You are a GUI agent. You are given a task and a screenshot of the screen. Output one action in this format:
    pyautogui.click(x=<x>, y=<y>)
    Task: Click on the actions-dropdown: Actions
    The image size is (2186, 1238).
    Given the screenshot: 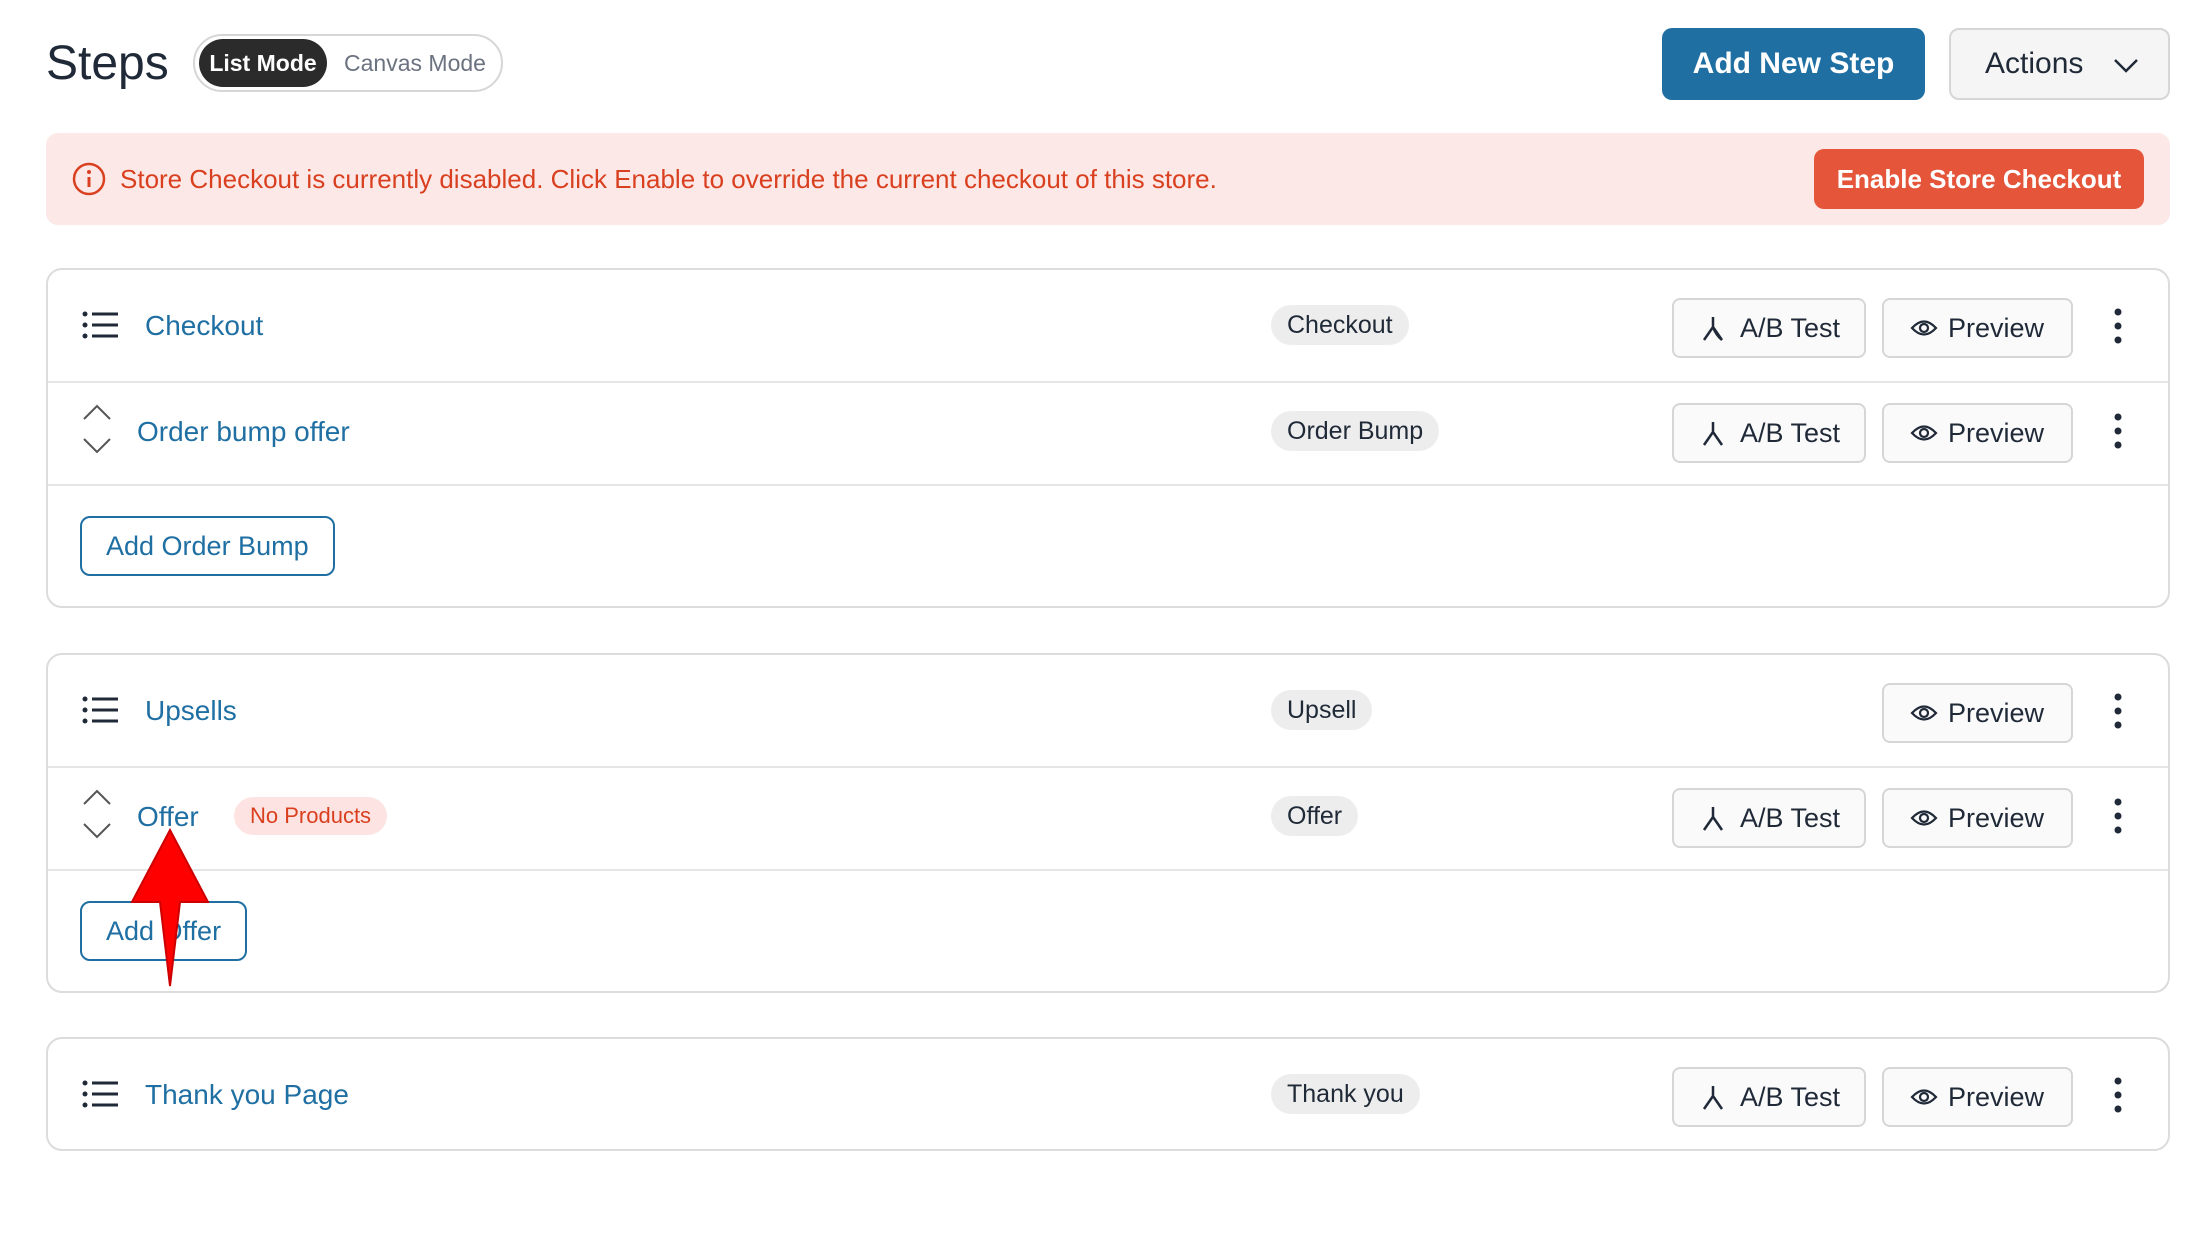 What is the action you would take?
    pyautogui.click(x=2059, y=64)
    